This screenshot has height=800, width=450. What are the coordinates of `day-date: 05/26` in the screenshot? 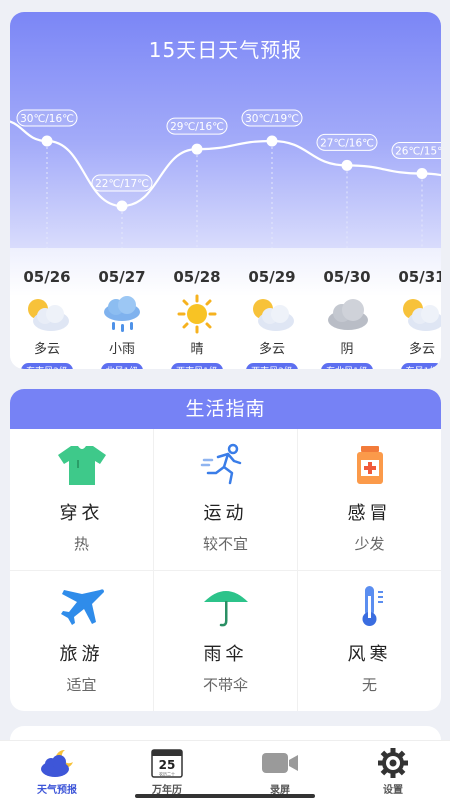 It's located at (47, 277).